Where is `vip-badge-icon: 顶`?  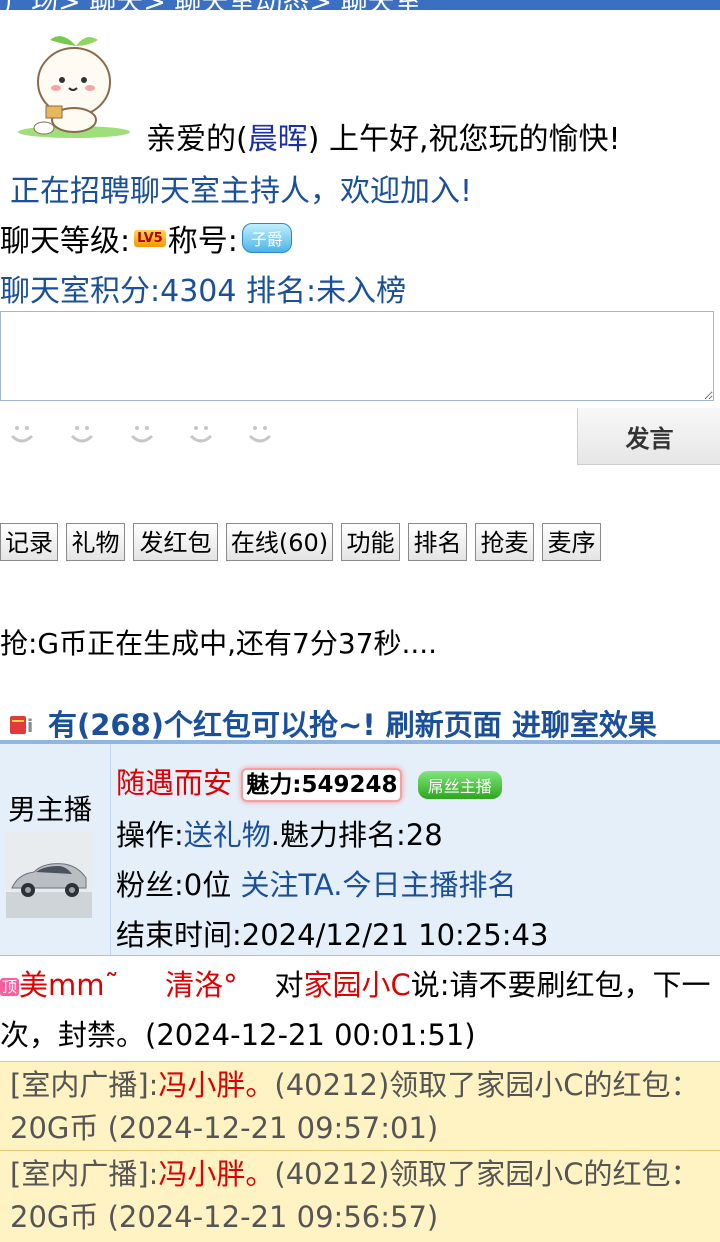
vip-badge-icon: 顶 is located at coordinates (10, 987).